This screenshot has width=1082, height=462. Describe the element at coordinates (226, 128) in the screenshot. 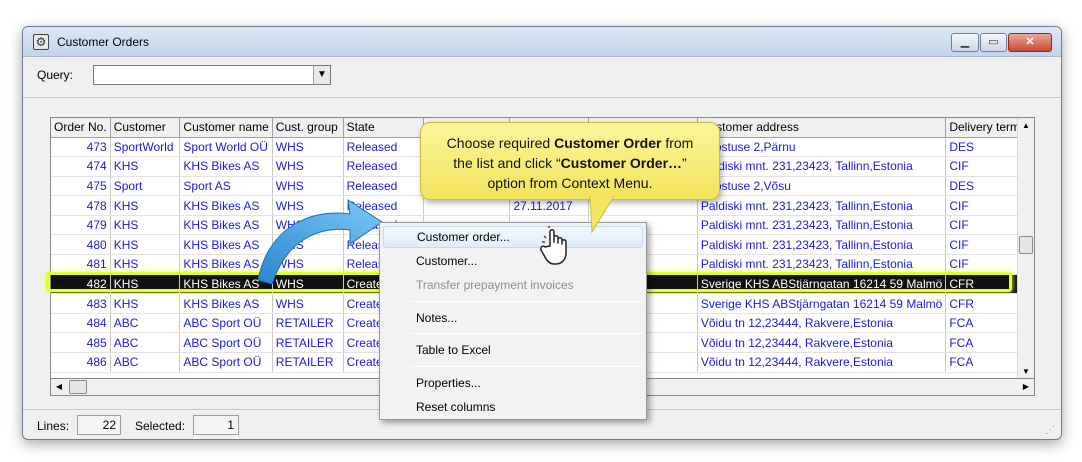

I see `column-header: Customer name` at that location.